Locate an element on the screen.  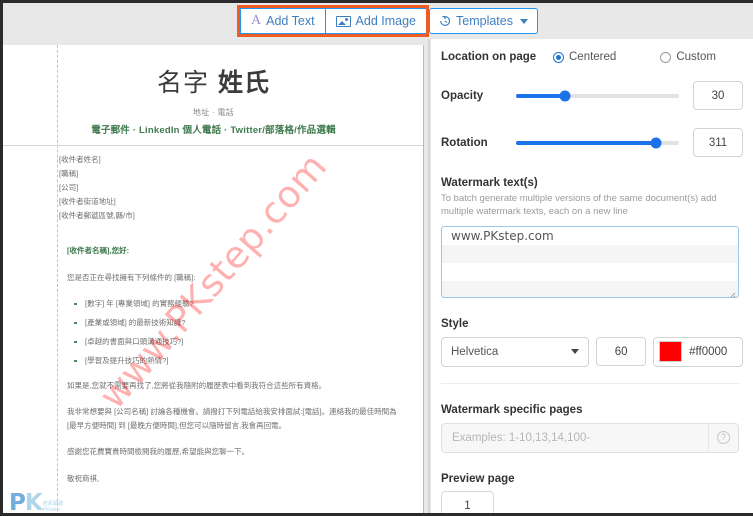
section-divider is located at coordinates (590, 383).